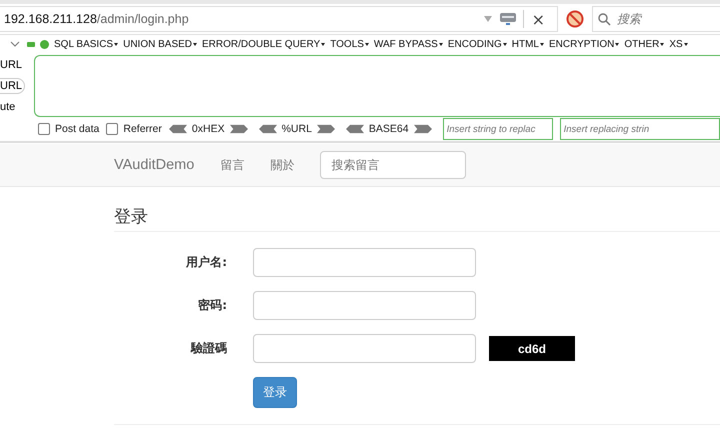 Image resolution: width=720 pixels, height=445 pixels. I want to click on page-heading: 登录, so click(417, 218).